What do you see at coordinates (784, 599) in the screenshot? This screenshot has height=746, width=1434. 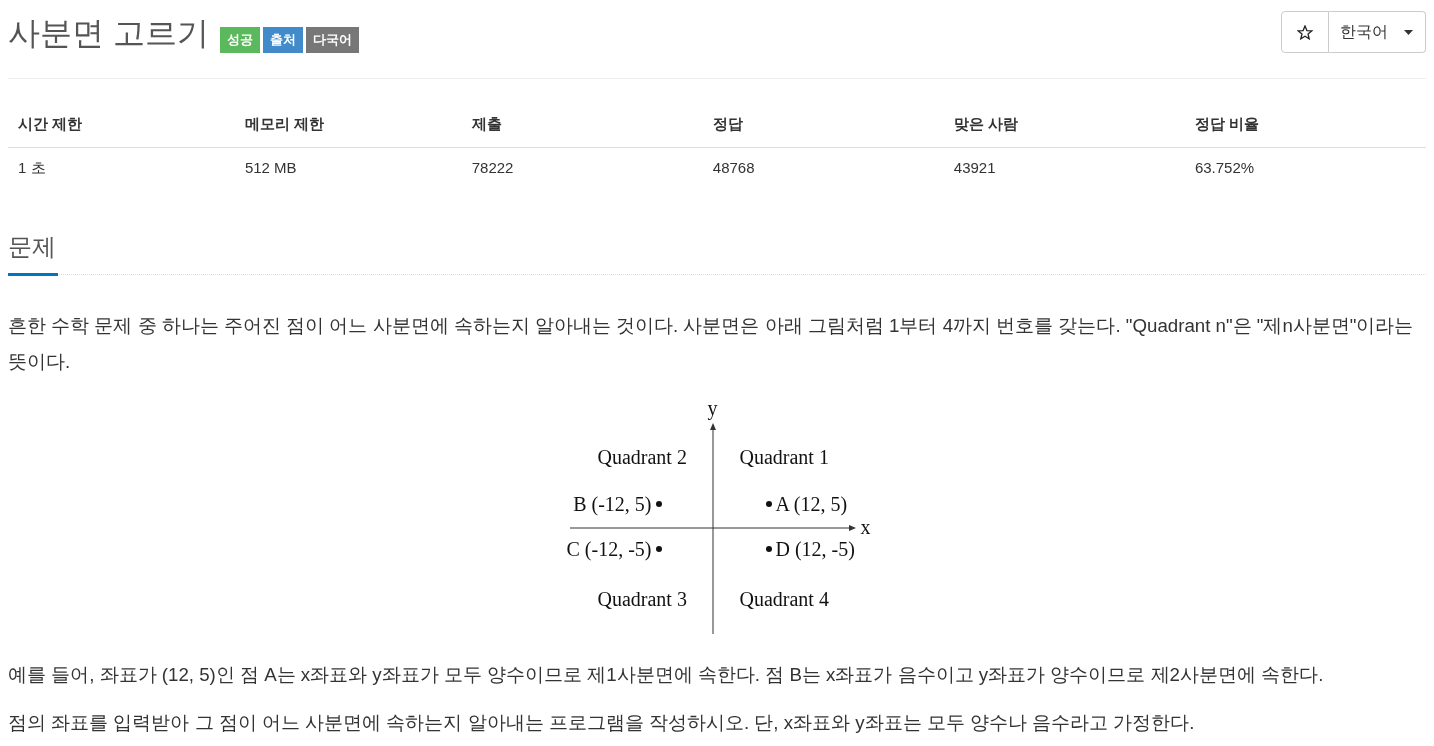 I see `quadrant-label: Quadrant 4` at bounding box center [784, 599].